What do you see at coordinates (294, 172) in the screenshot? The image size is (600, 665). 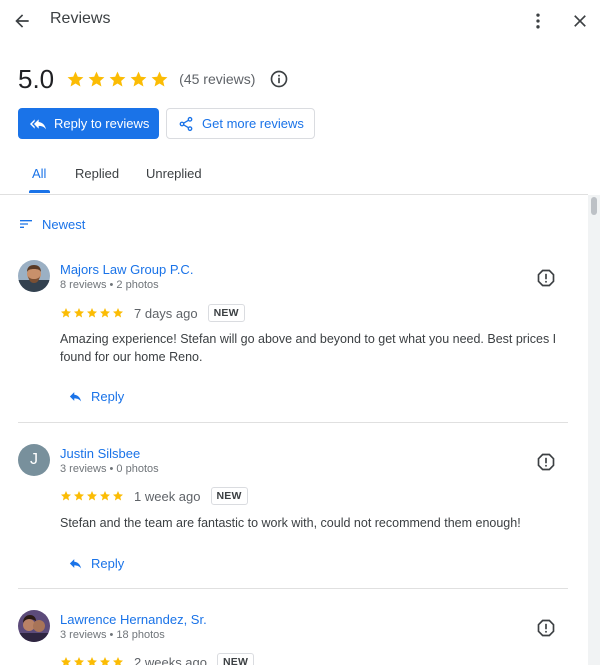 I see `review-tabs: All Replied Unreplied` at bounding box center [294, 172].